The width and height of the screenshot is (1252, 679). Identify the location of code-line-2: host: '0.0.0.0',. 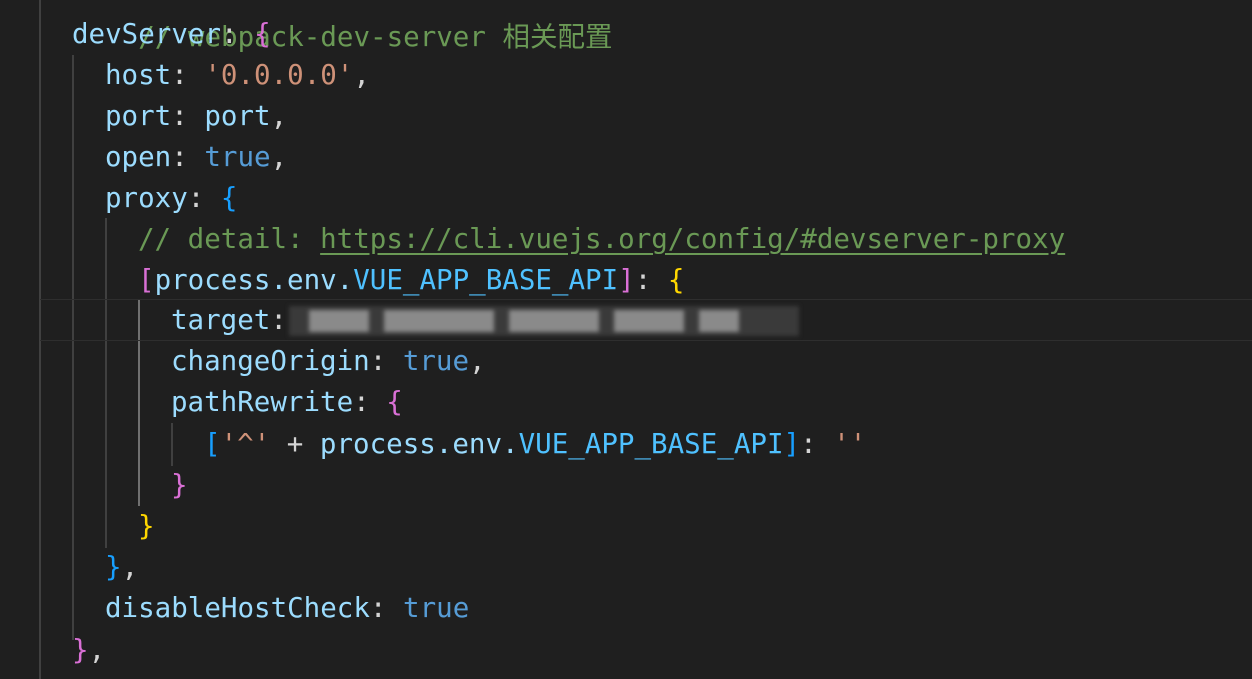
(237, 75).